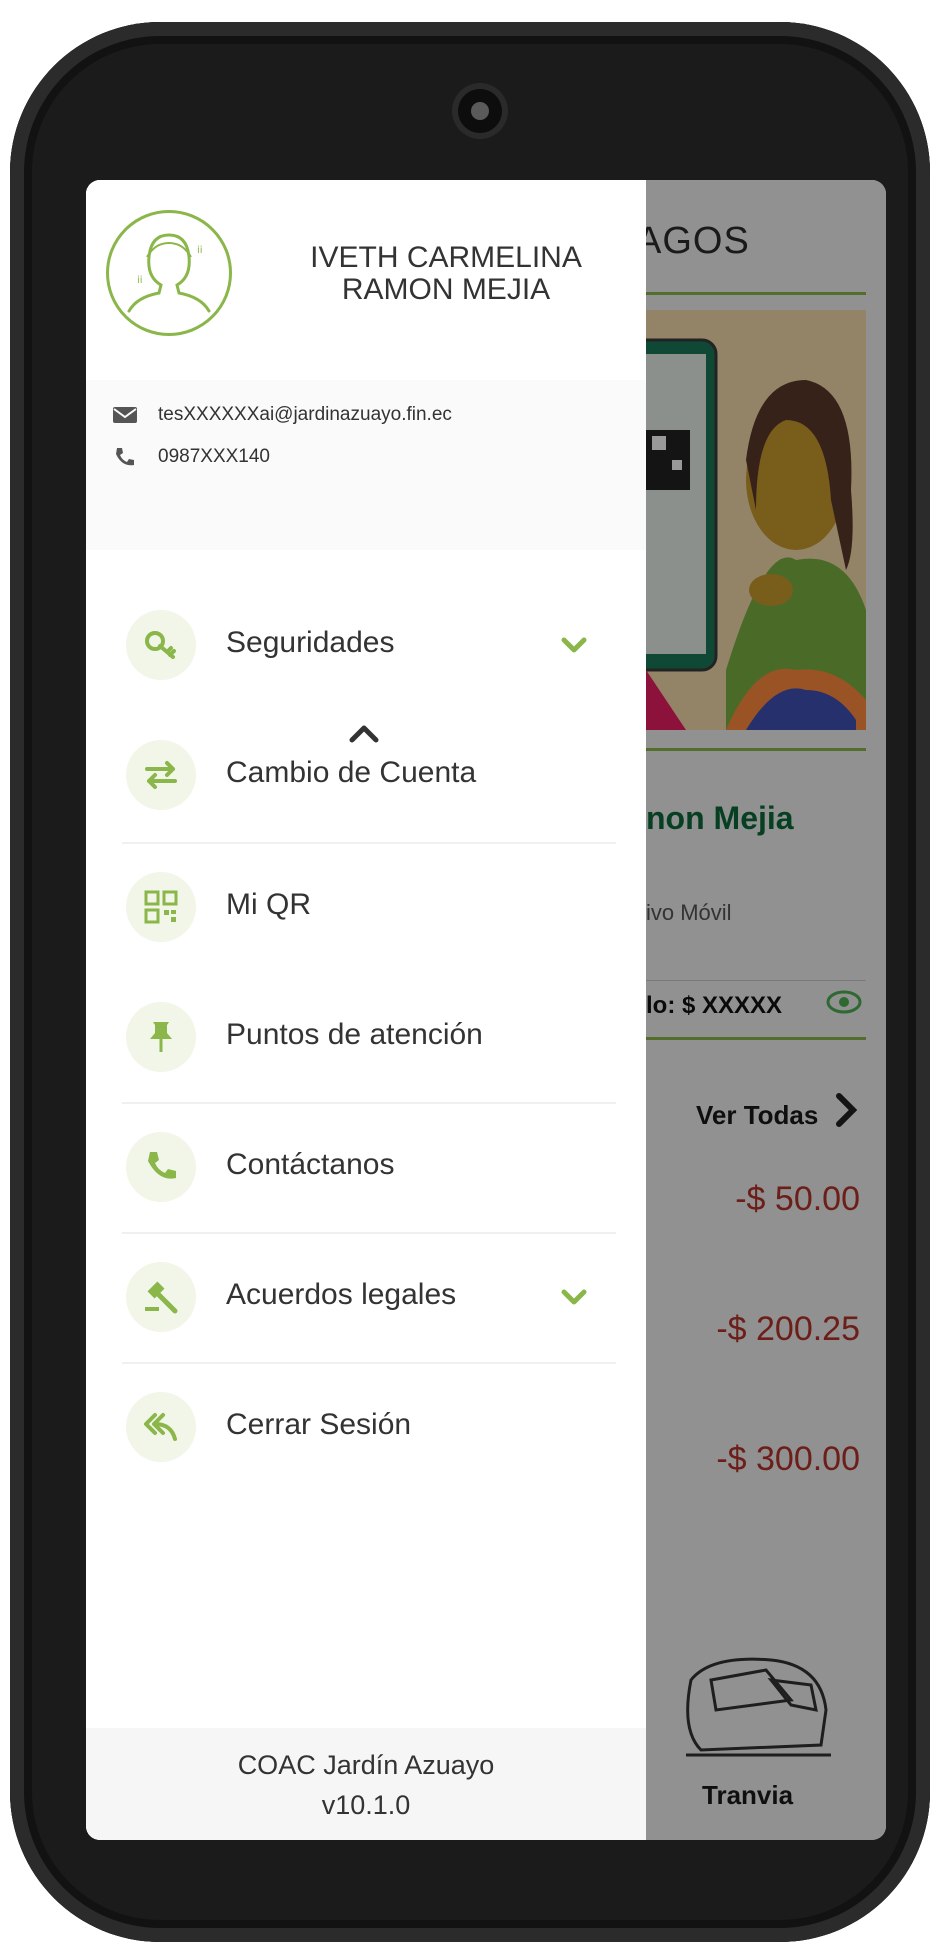 The image size is (941, 1954). I want to click on user-avatar-icon: ii ii, so click(169, 273).